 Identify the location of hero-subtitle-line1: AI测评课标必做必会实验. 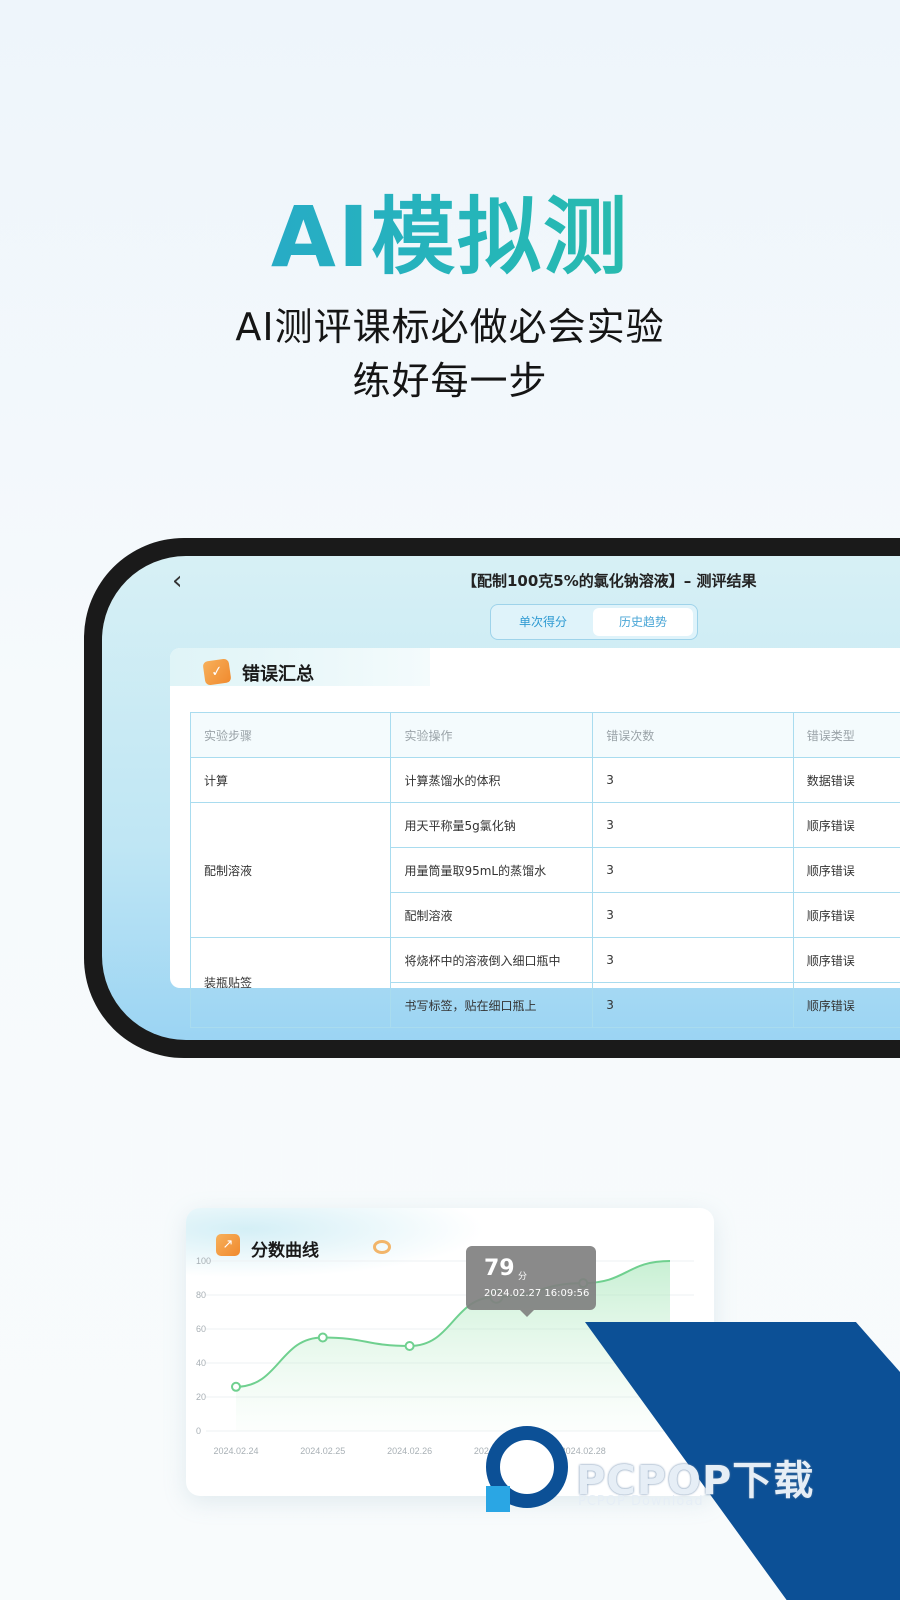
(450, 327).